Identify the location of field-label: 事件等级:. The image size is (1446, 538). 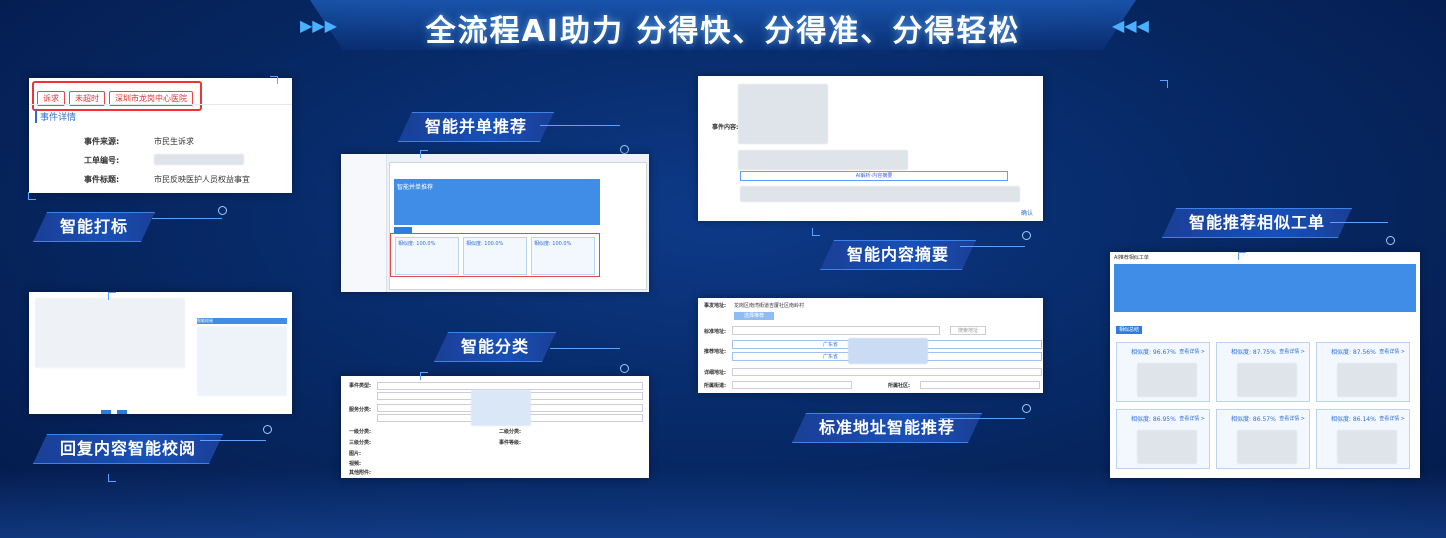
(510, 443).